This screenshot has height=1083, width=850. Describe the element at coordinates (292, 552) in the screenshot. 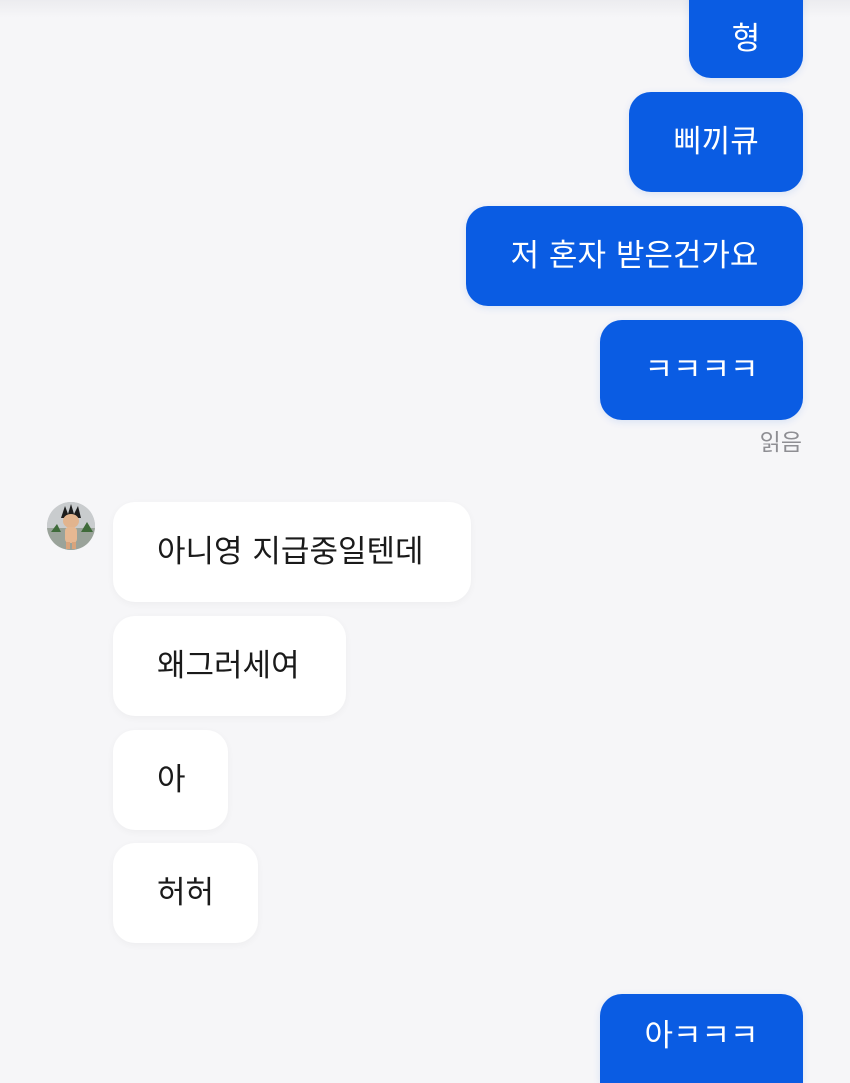

I see `incoming-message: 아니영 지급중일텐데` at that location.